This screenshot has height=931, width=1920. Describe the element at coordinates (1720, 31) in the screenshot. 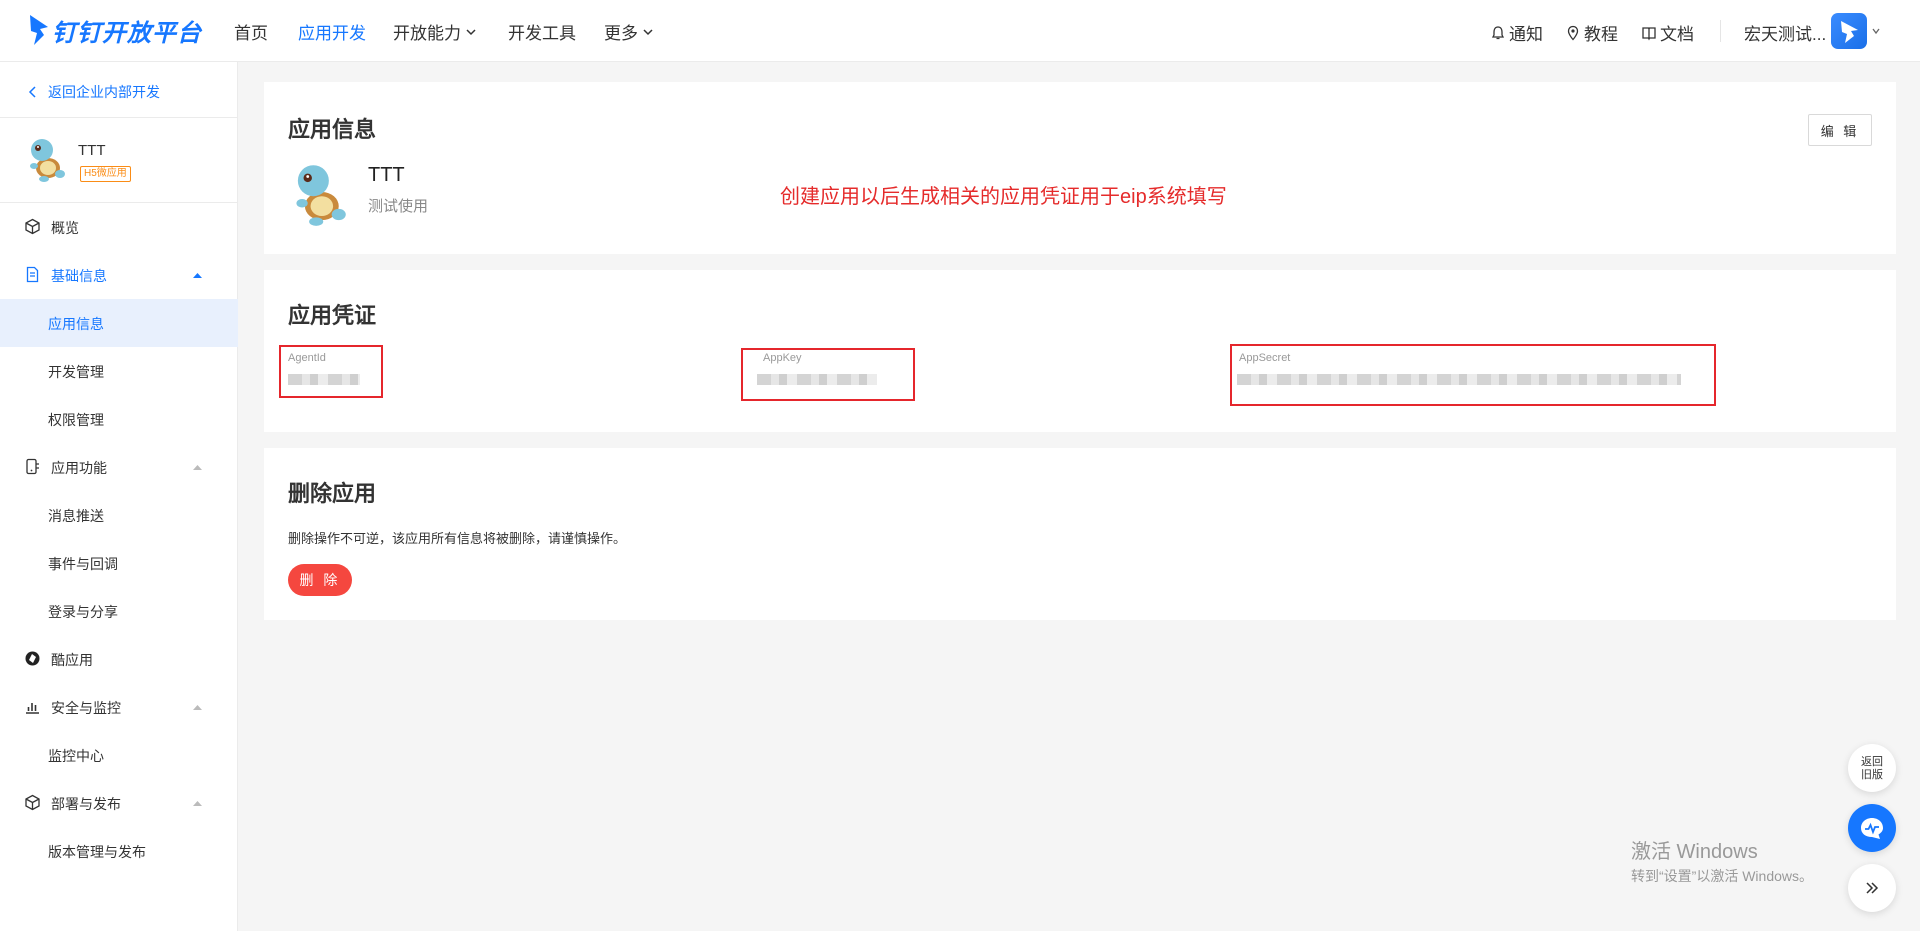

I see `nav-separator` at that location.